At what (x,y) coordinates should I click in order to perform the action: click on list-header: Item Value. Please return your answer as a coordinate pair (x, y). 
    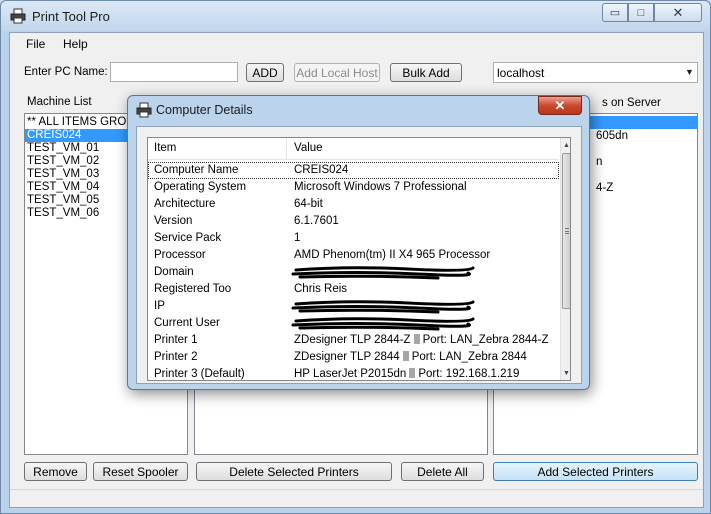
    Looking at the image, I should click on (353, 149).